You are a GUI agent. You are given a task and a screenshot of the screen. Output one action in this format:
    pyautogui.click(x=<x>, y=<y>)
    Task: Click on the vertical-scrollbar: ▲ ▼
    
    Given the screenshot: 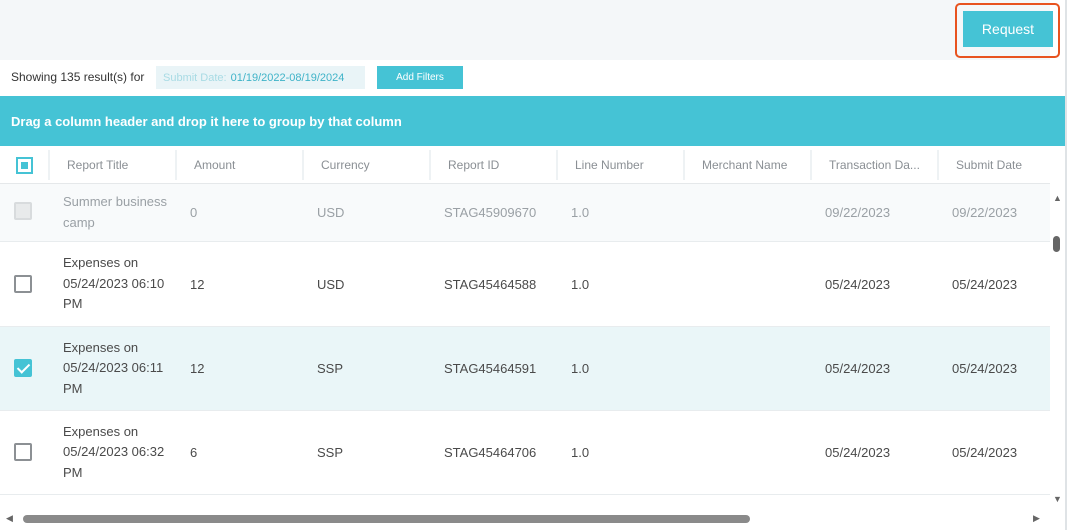 What is the action you would take?
    pyautogui.click(x=1057, y=347)
    